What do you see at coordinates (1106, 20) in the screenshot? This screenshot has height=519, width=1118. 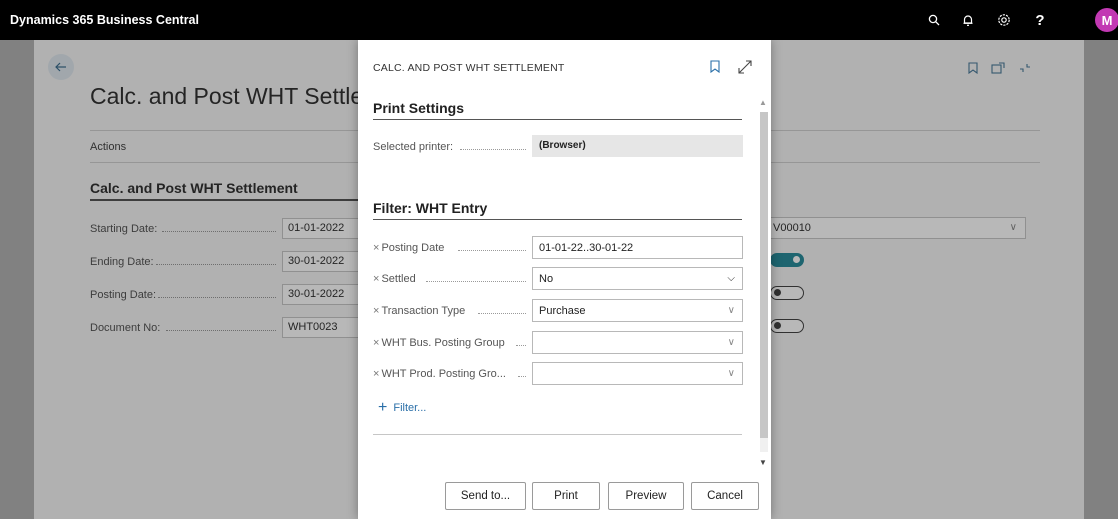 I see `avatar: M` at bounding box center [1106, 20].